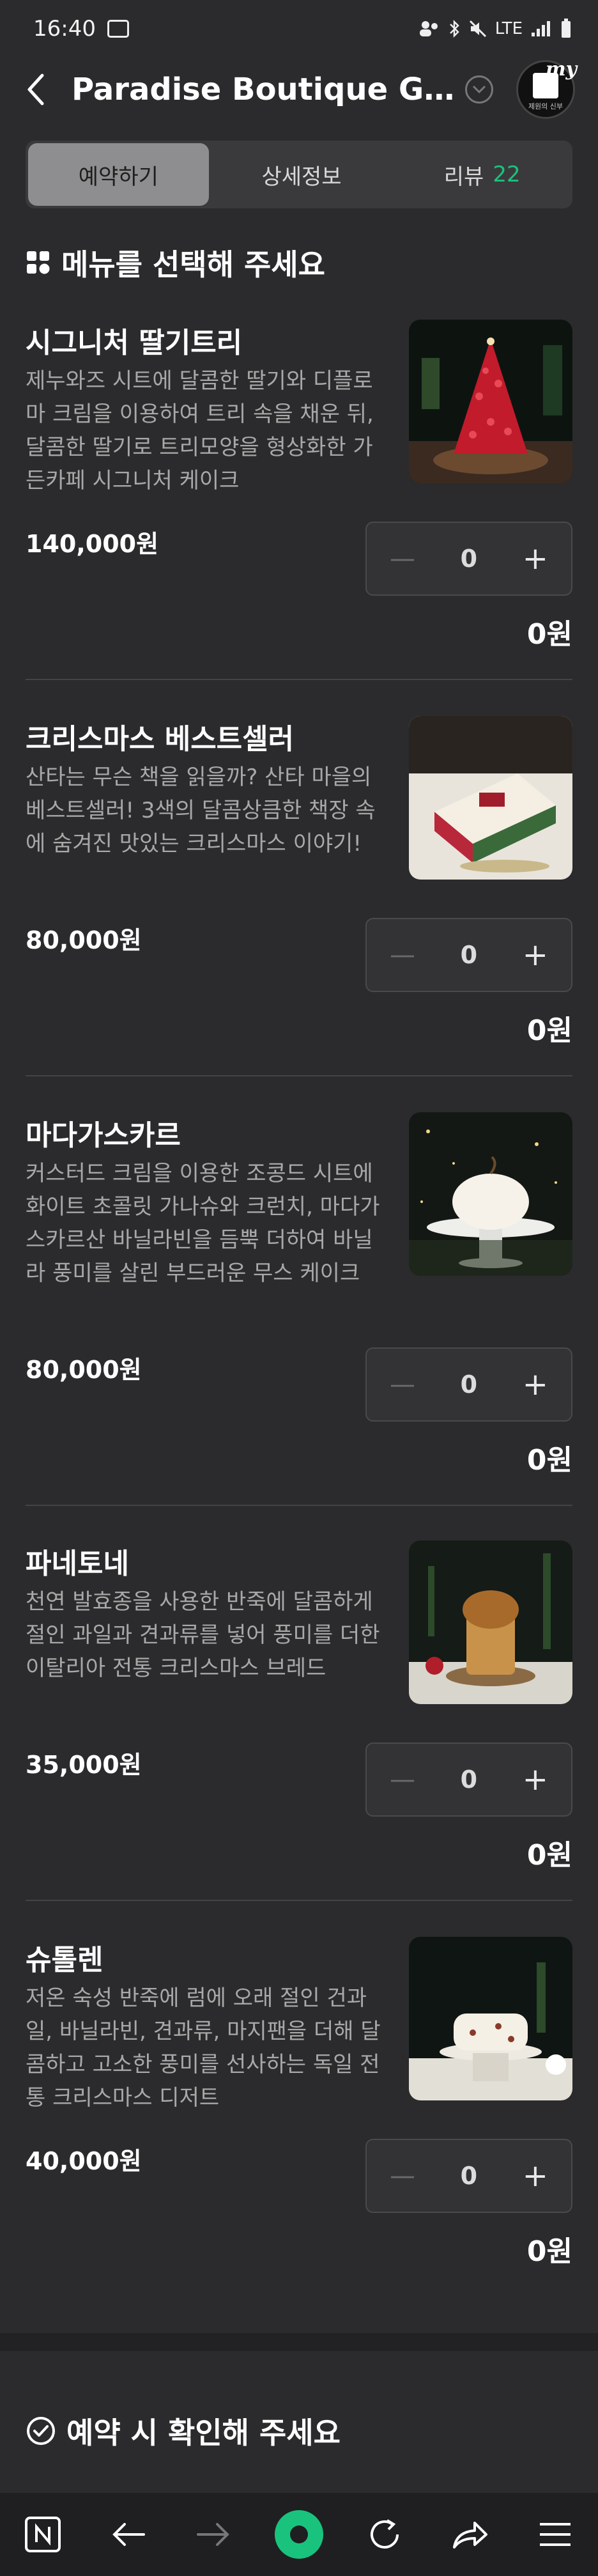 This screenshot has height=2576, width=598. What do you see at coordinates (64, 29) in the screenshot?
I see `status-time: 16:40` at bounding box center [64, 29].